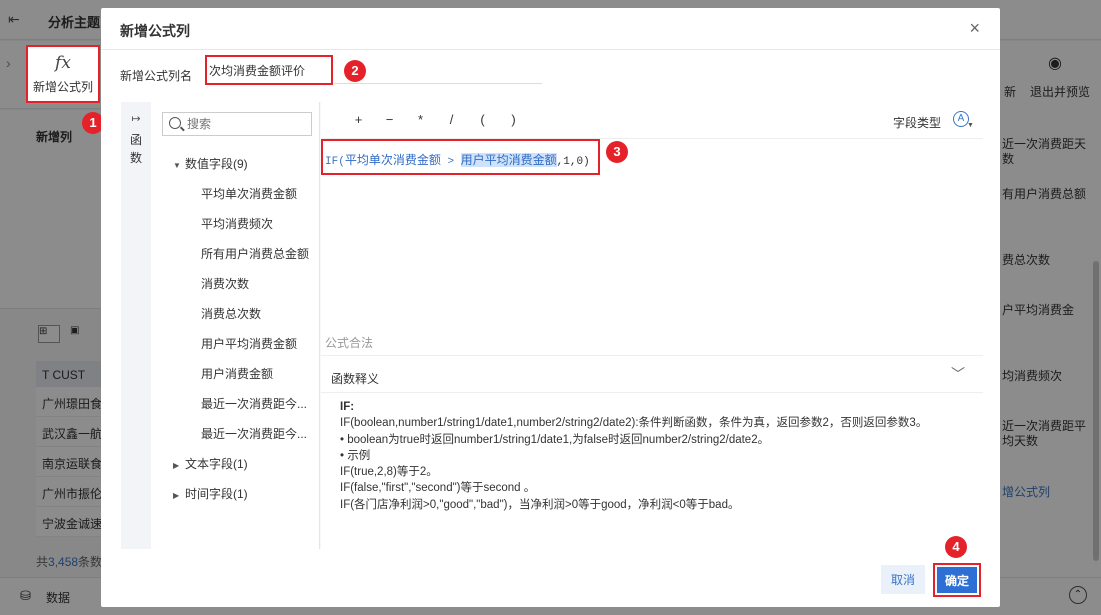 This screenshot has height=615, width=1101. What do you see at coordinates (958, 374) in the screenshot?
I see `chevron-down-icon: ﹀` at bounding box center [958, 374].